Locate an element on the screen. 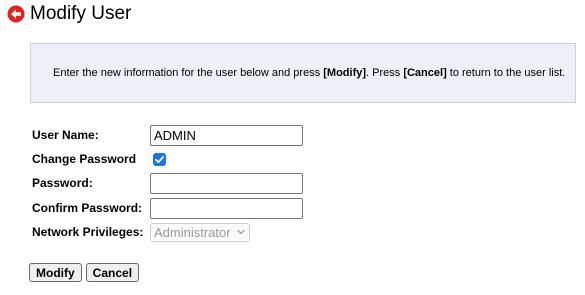  checkmark-icon is located at coordinates (159, 159).